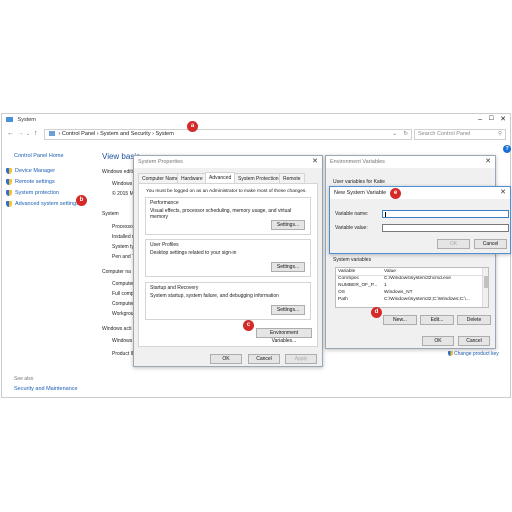 The image size is (512, 512). Describe the element at coordinates (445, 214) in the screenshot. I see `variable-name-input` at that location.